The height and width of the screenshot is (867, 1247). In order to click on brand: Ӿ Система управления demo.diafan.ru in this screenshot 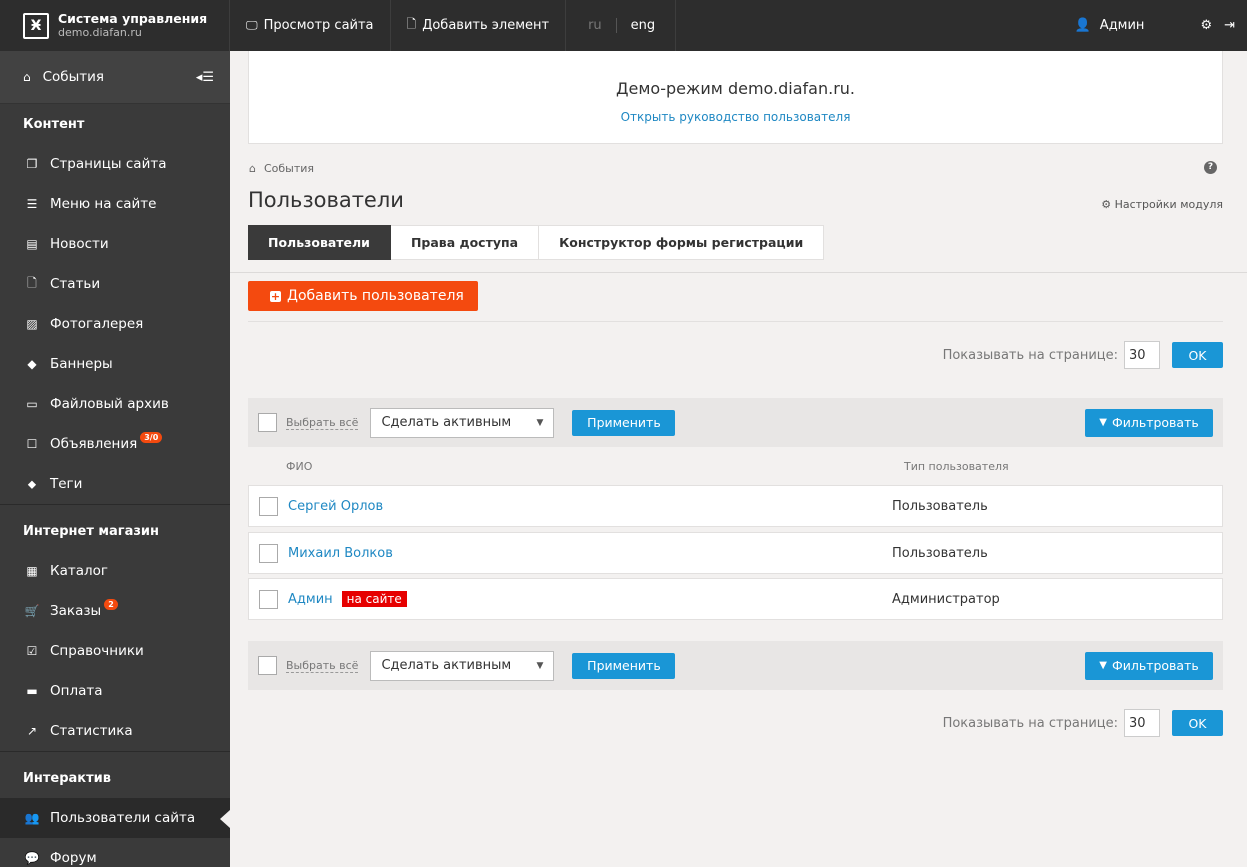, I will do `click(115, 25)`.